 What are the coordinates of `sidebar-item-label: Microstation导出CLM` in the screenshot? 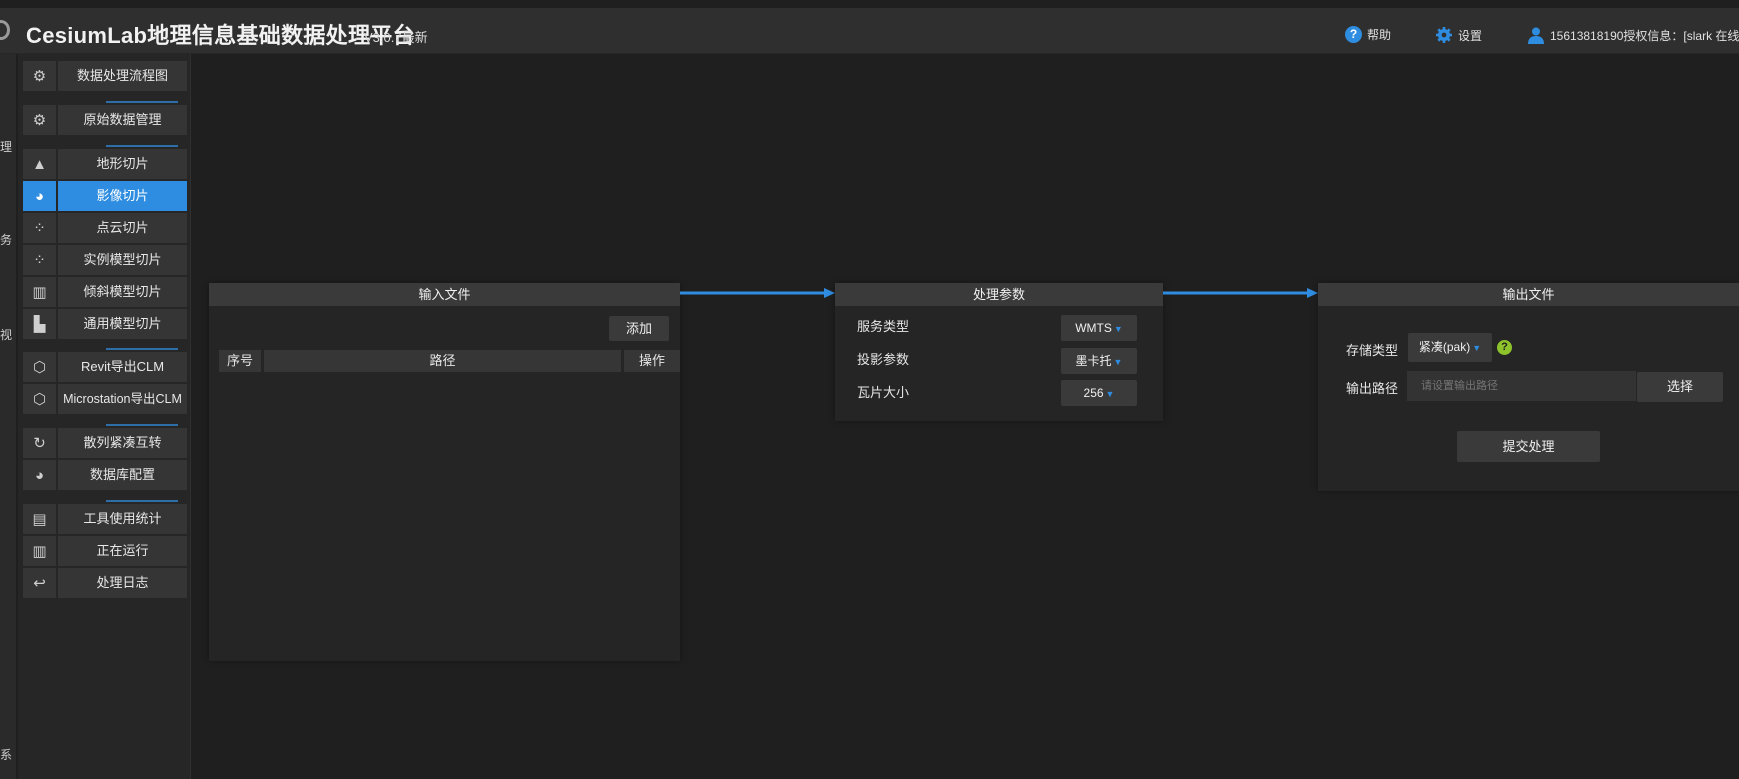 It's located at (122, 399).